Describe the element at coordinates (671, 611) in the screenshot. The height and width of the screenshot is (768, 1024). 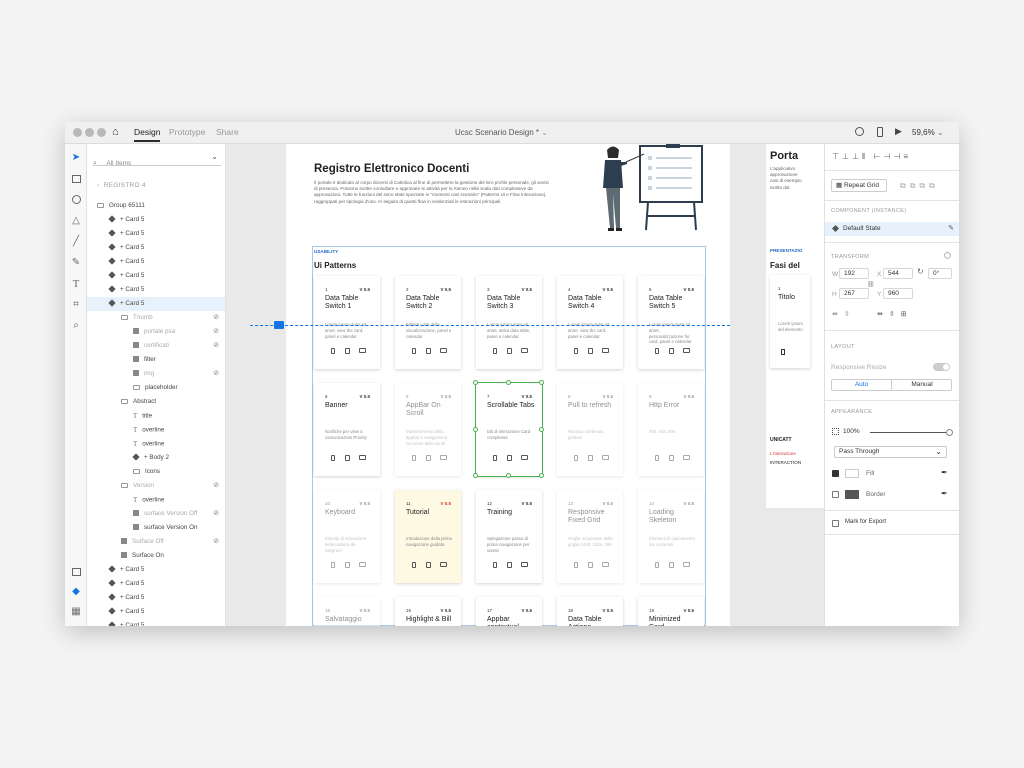
I see `pattern-card: 19 V 0.5Minimized Card` at that location.